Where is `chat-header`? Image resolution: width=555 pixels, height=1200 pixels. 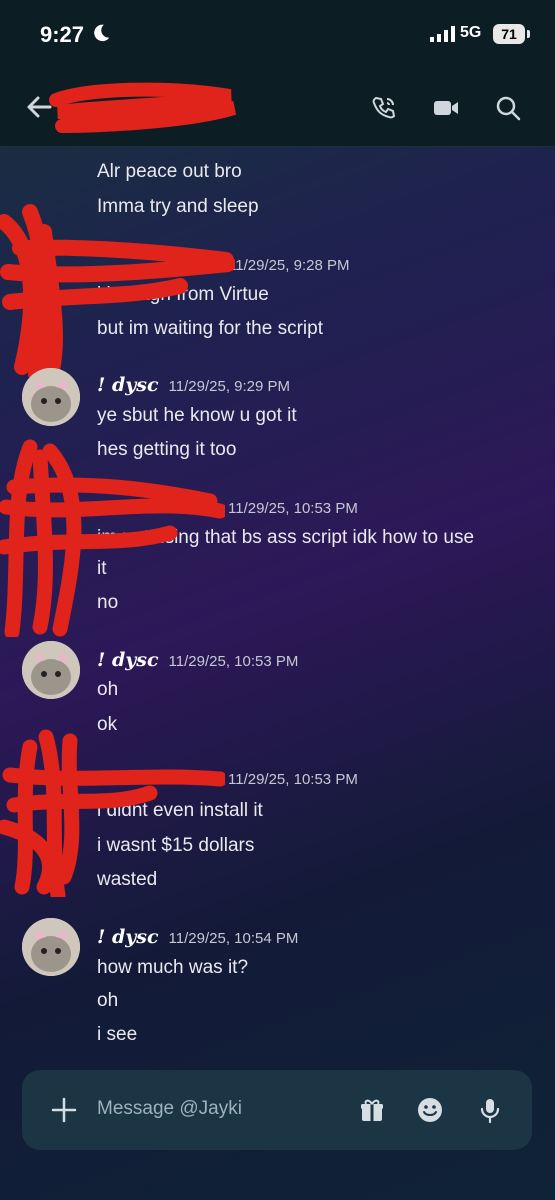
chat-header is located at coordinates (277, 108).